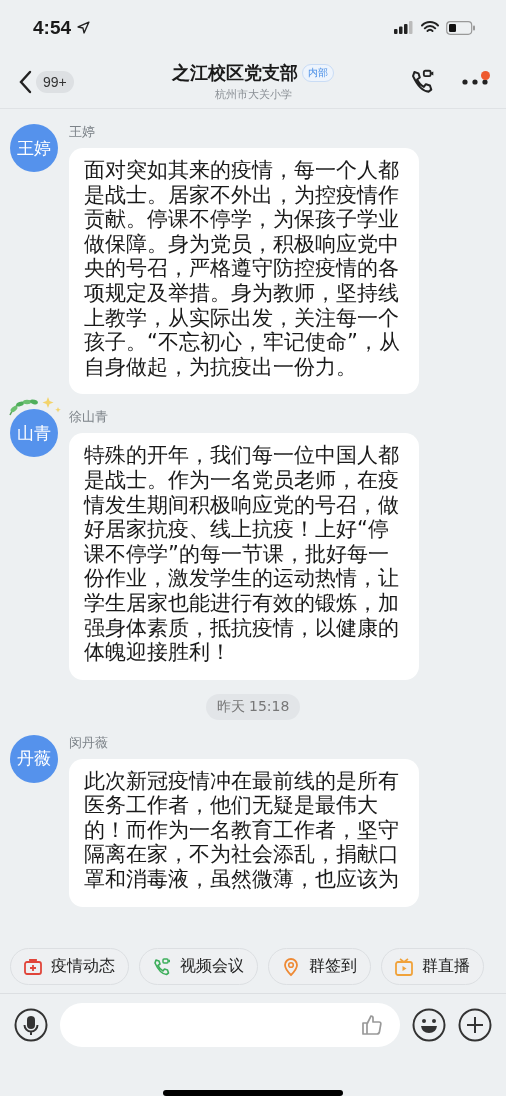 The width and height of the screenshot is (506, 1096). Describe the element at coordinates (82, 132) in the screenshot. I see `sender-name: 王婷` at that location.